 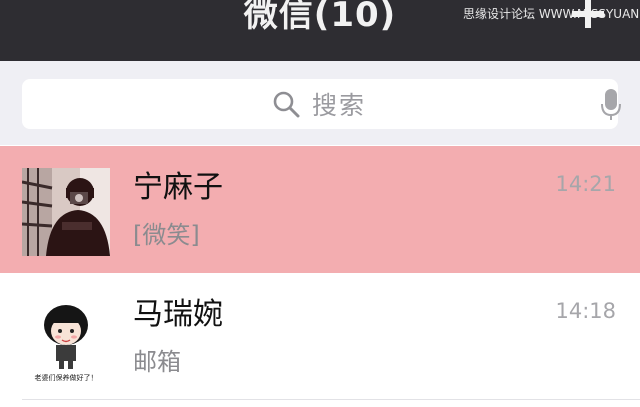 What do you see at coordinates (551, 14) in the screenshot?
I see `watermark-text: 思缘设计论坛 WWW.MISSYUAN.COM` at bounding box center [551, 14].